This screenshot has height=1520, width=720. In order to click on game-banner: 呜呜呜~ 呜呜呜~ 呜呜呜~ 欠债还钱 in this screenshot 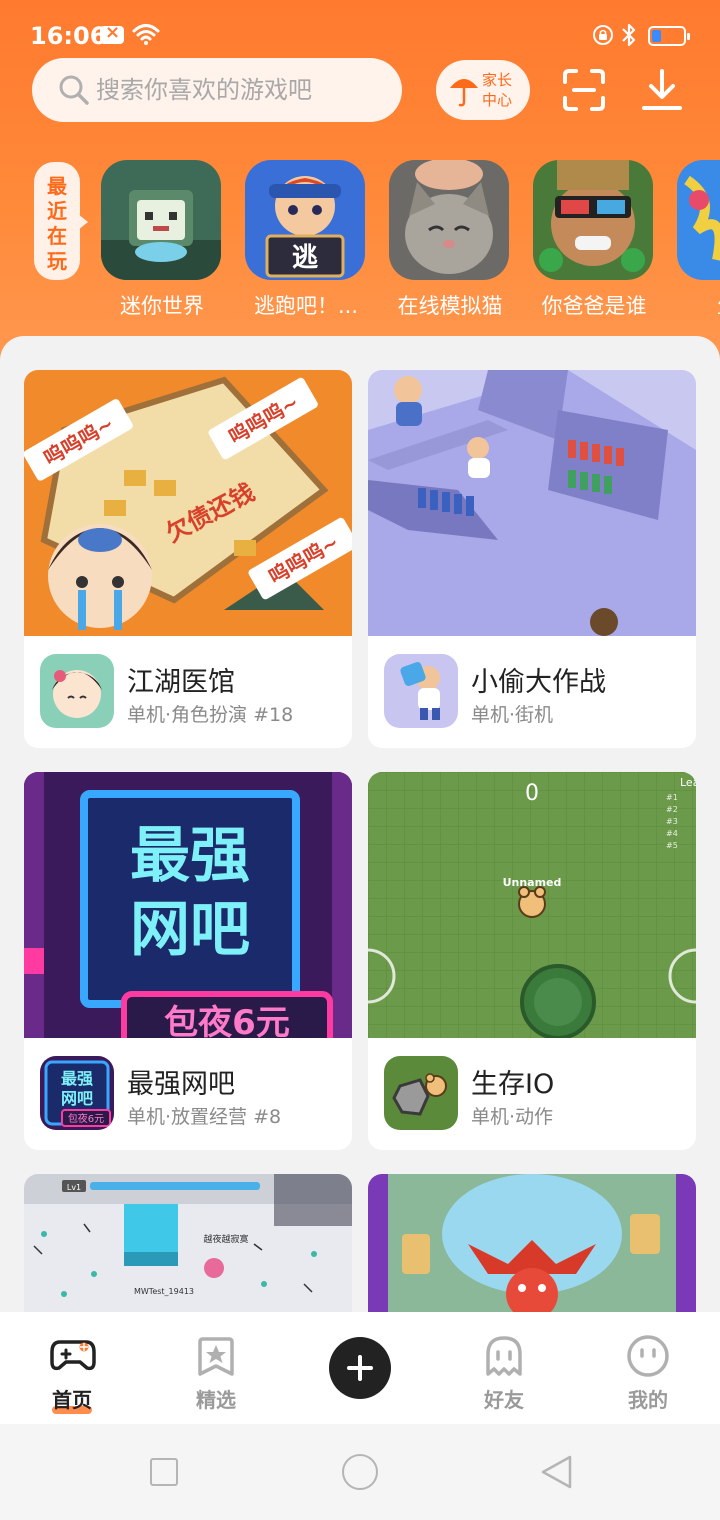, I will do `click(188, 503)`.